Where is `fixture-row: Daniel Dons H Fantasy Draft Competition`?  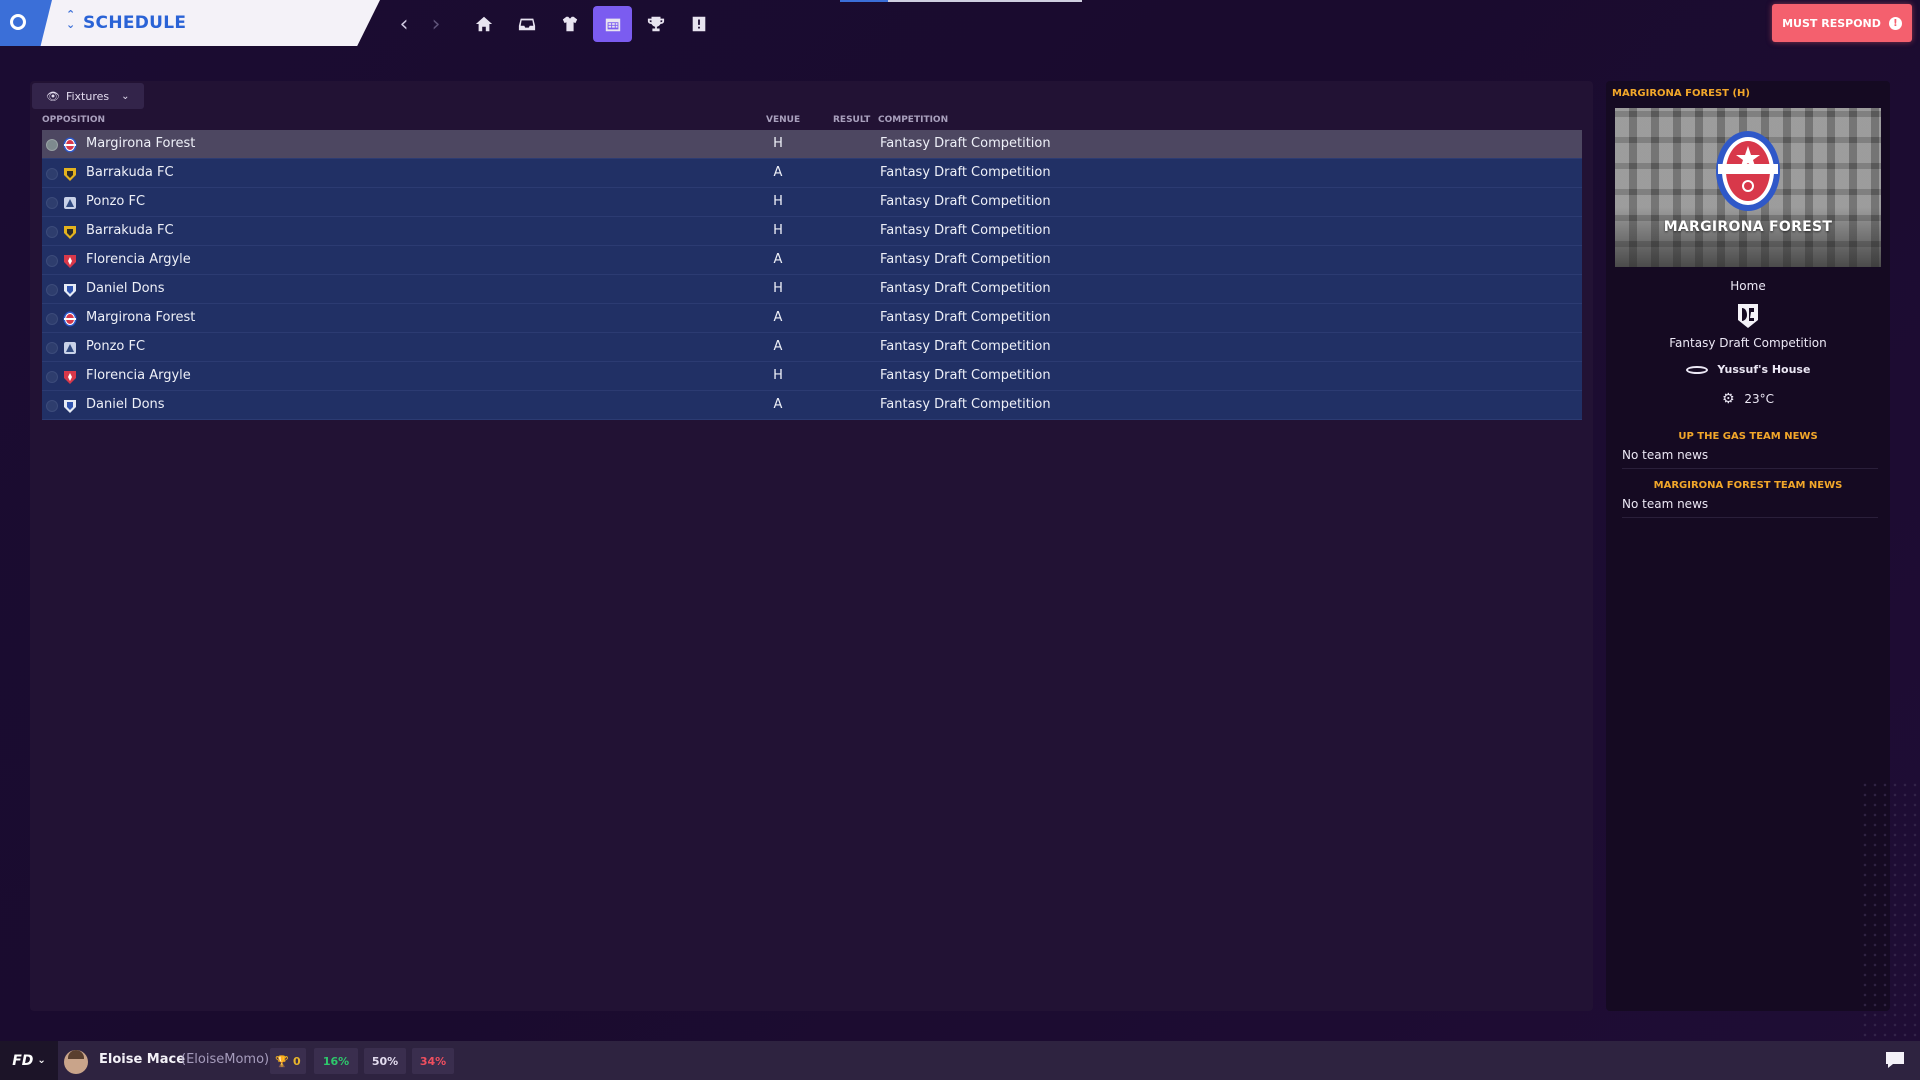
fixture-row: Daniel Dons H Fantasy Draft Competition is located at coordinates (812, 289).